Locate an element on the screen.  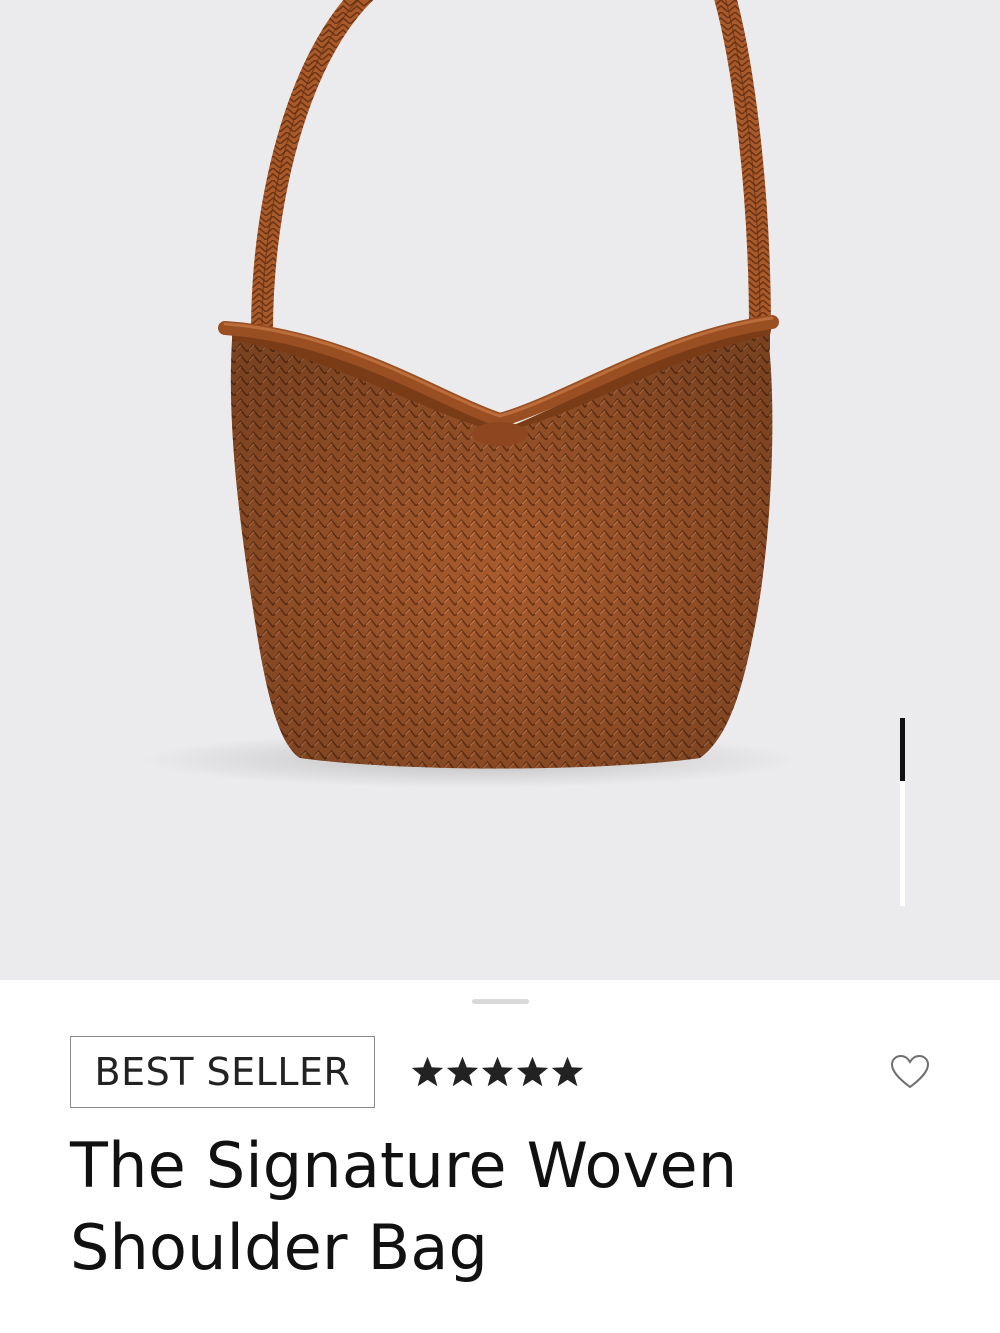
star-rating is located at coordinates (497, 1072).